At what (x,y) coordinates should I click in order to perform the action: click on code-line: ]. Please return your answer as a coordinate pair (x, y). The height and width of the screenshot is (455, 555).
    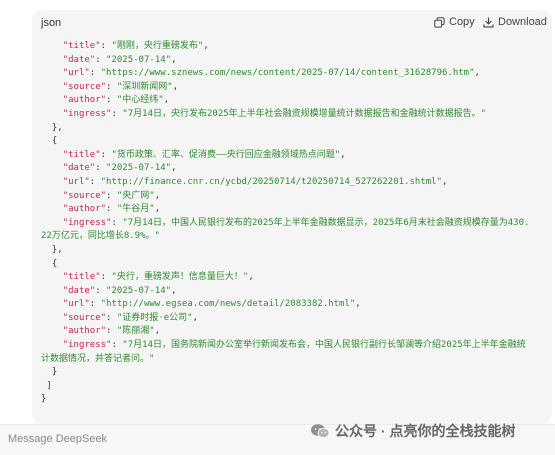
    Looking at the image, I should click on (294, 387).